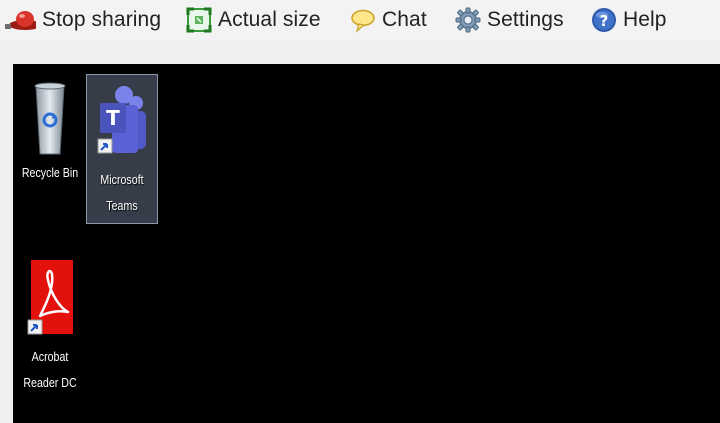  Describe the element at coordinates (102, 19) in the screenshot. I see `stop-sharing-label: Stop sharing` at that location.